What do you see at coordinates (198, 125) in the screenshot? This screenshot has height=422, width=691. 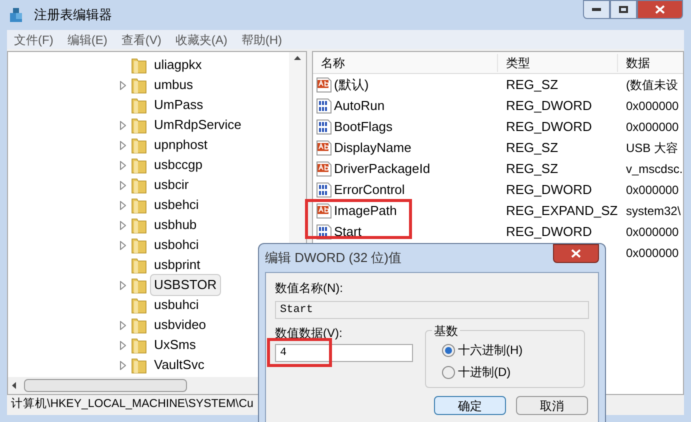 I see `tree-item: UmRdpService` at bounding box center [198, 125].